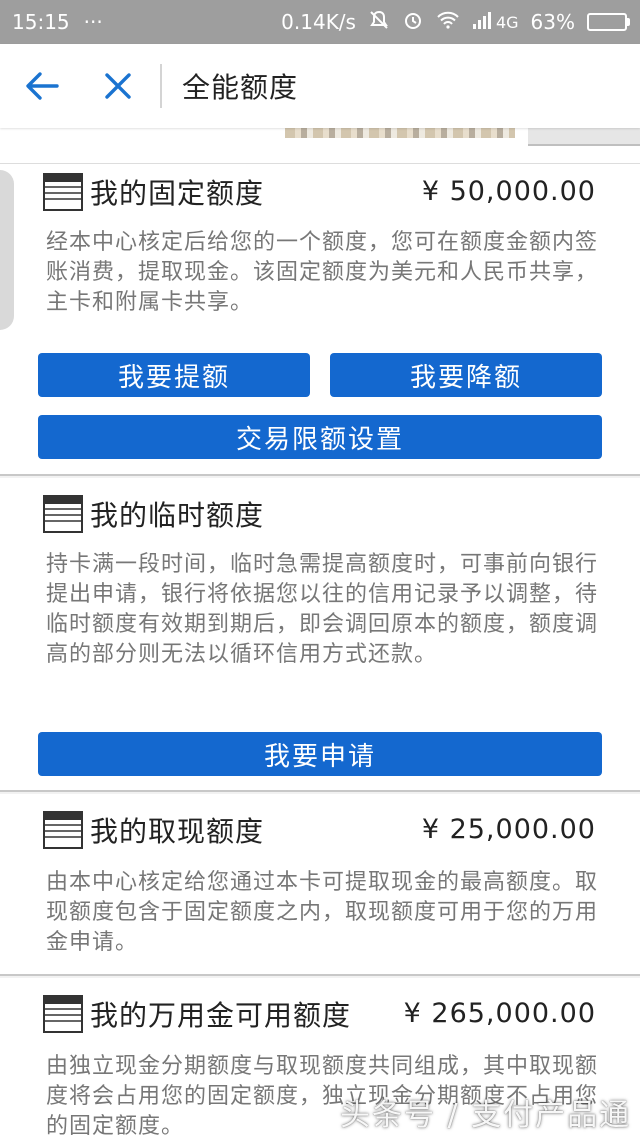 This screenshot has height=1138, width=640. What do you see at coordinates (628, 22) in the screenshot?
I see `battery-tip` at bounding box center [628, 22].